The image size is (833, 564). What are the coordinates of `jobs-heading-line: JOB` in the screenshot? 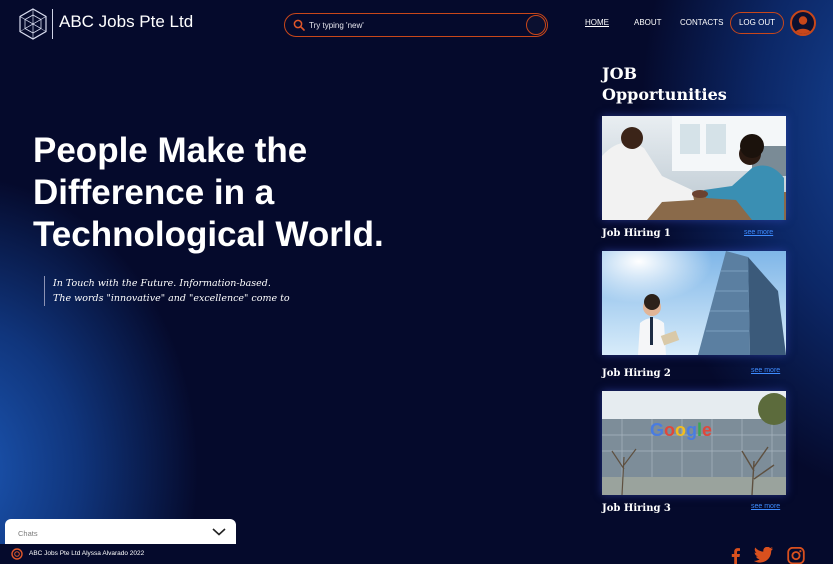 It's located at (620, 73).